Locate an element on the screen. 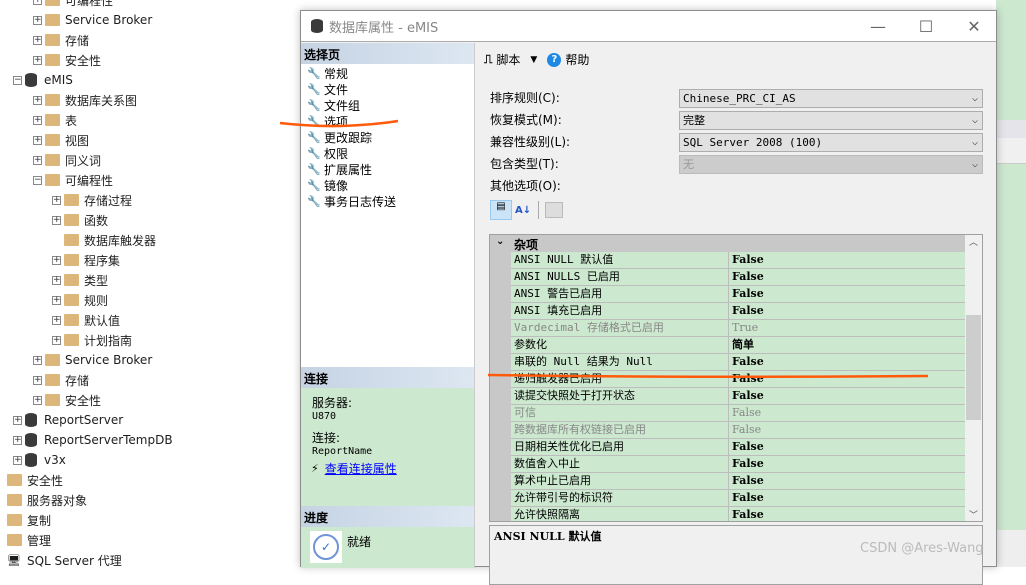  annotation-underline-options is located at coordinates (339, 123).